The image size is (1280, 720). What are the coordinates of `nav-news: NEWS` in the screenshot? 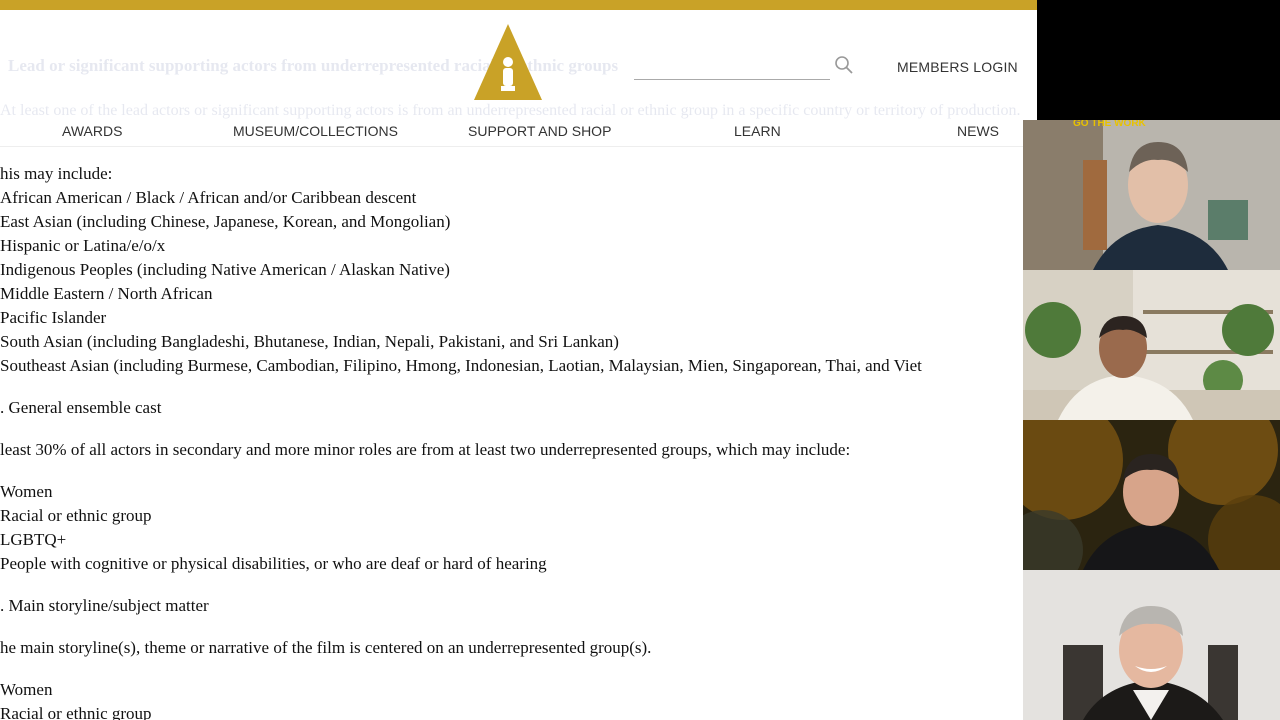 It's located at (978, 131).